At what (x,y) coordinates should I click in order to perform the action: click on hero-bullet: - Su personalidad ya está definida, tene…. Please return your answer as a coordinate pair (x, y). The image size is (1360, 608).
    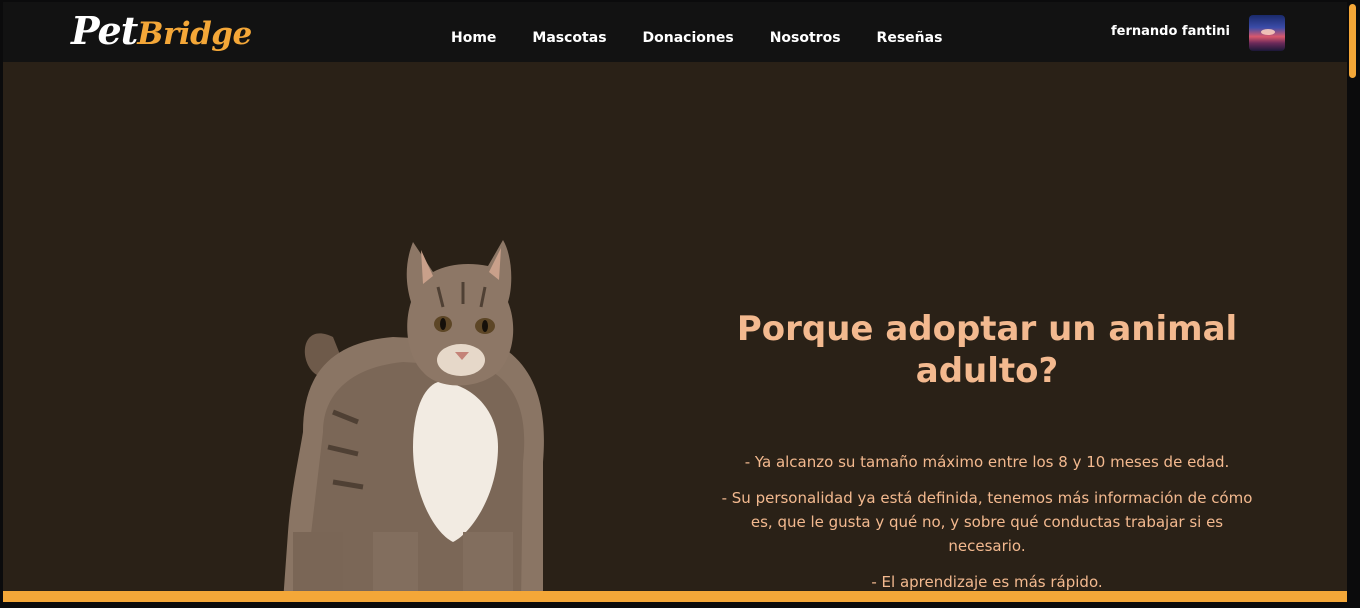
    Looking at the image, I should click on (987, 522).